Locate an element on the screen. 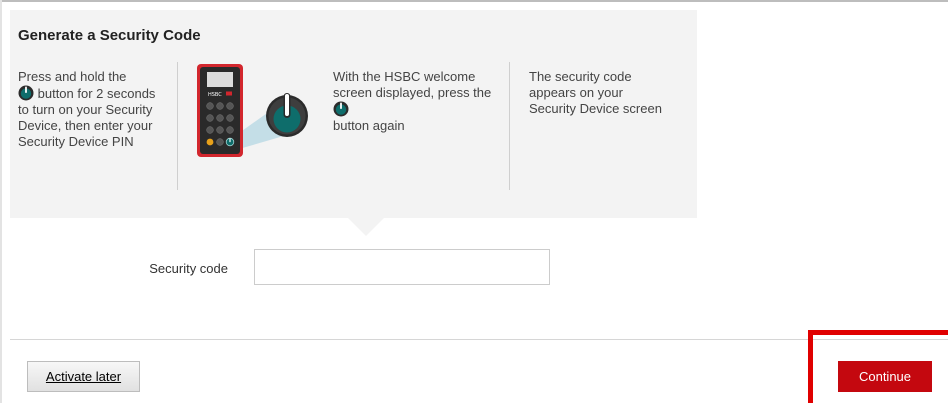 This screenshot has height=403, width=948. security-code-input is located at coordinates (402, 267).